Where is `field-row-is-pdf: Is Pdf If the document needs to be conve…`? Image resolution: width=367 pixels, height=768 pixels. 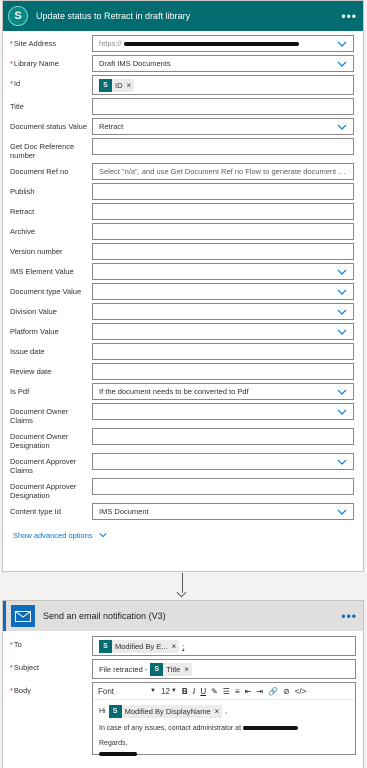 field-row-is-pdf: Is Pdf If the document needs to be conve… is located at coordinates (183, 391).